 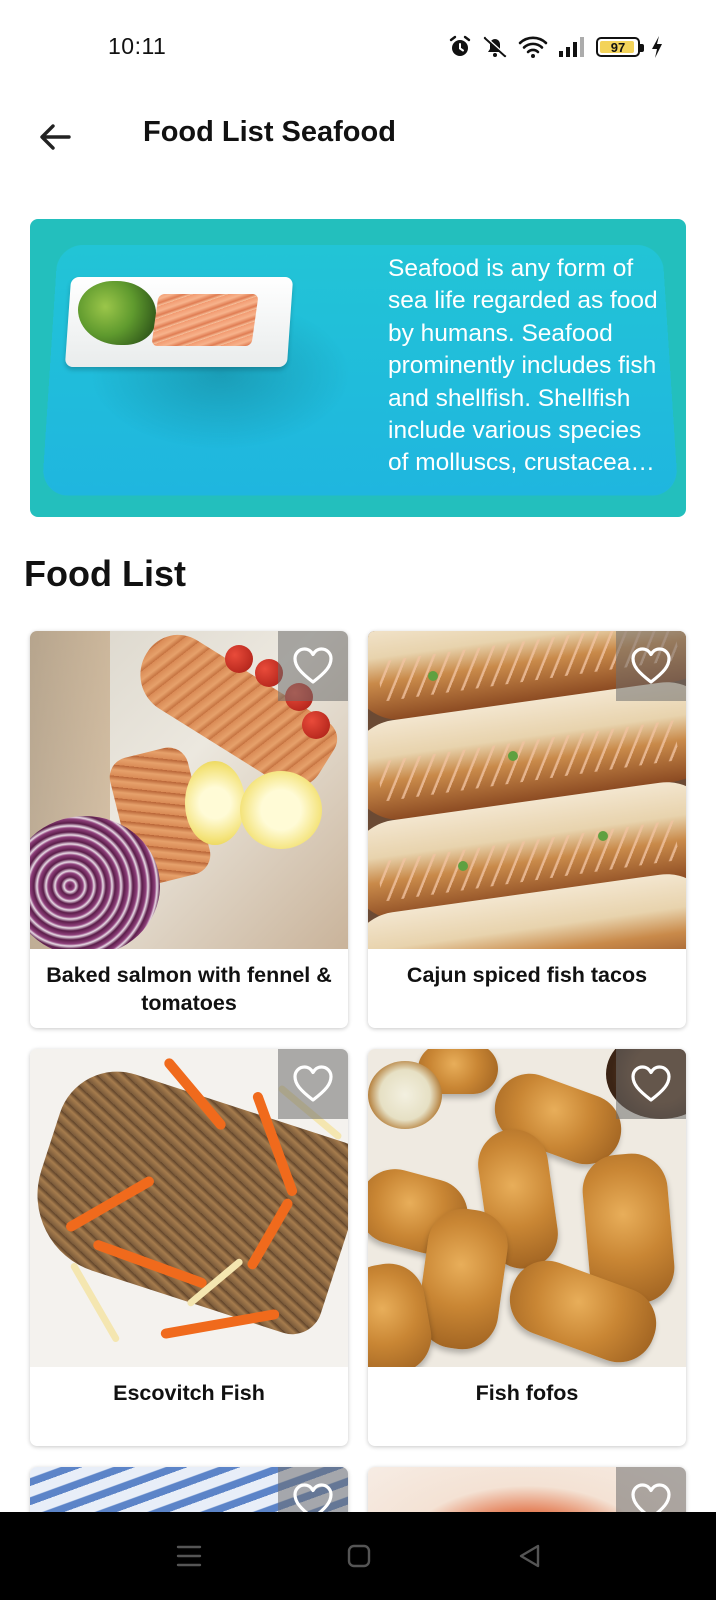 I want to click on arrow-left-icon, so click(x=55, y=137).